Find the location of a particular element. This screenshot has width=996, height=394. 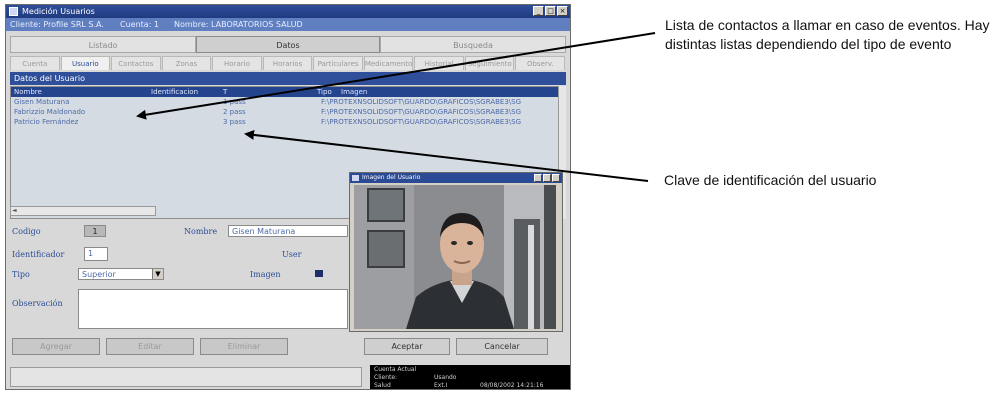

user-key-arrow is located at coordinates (446, 155).